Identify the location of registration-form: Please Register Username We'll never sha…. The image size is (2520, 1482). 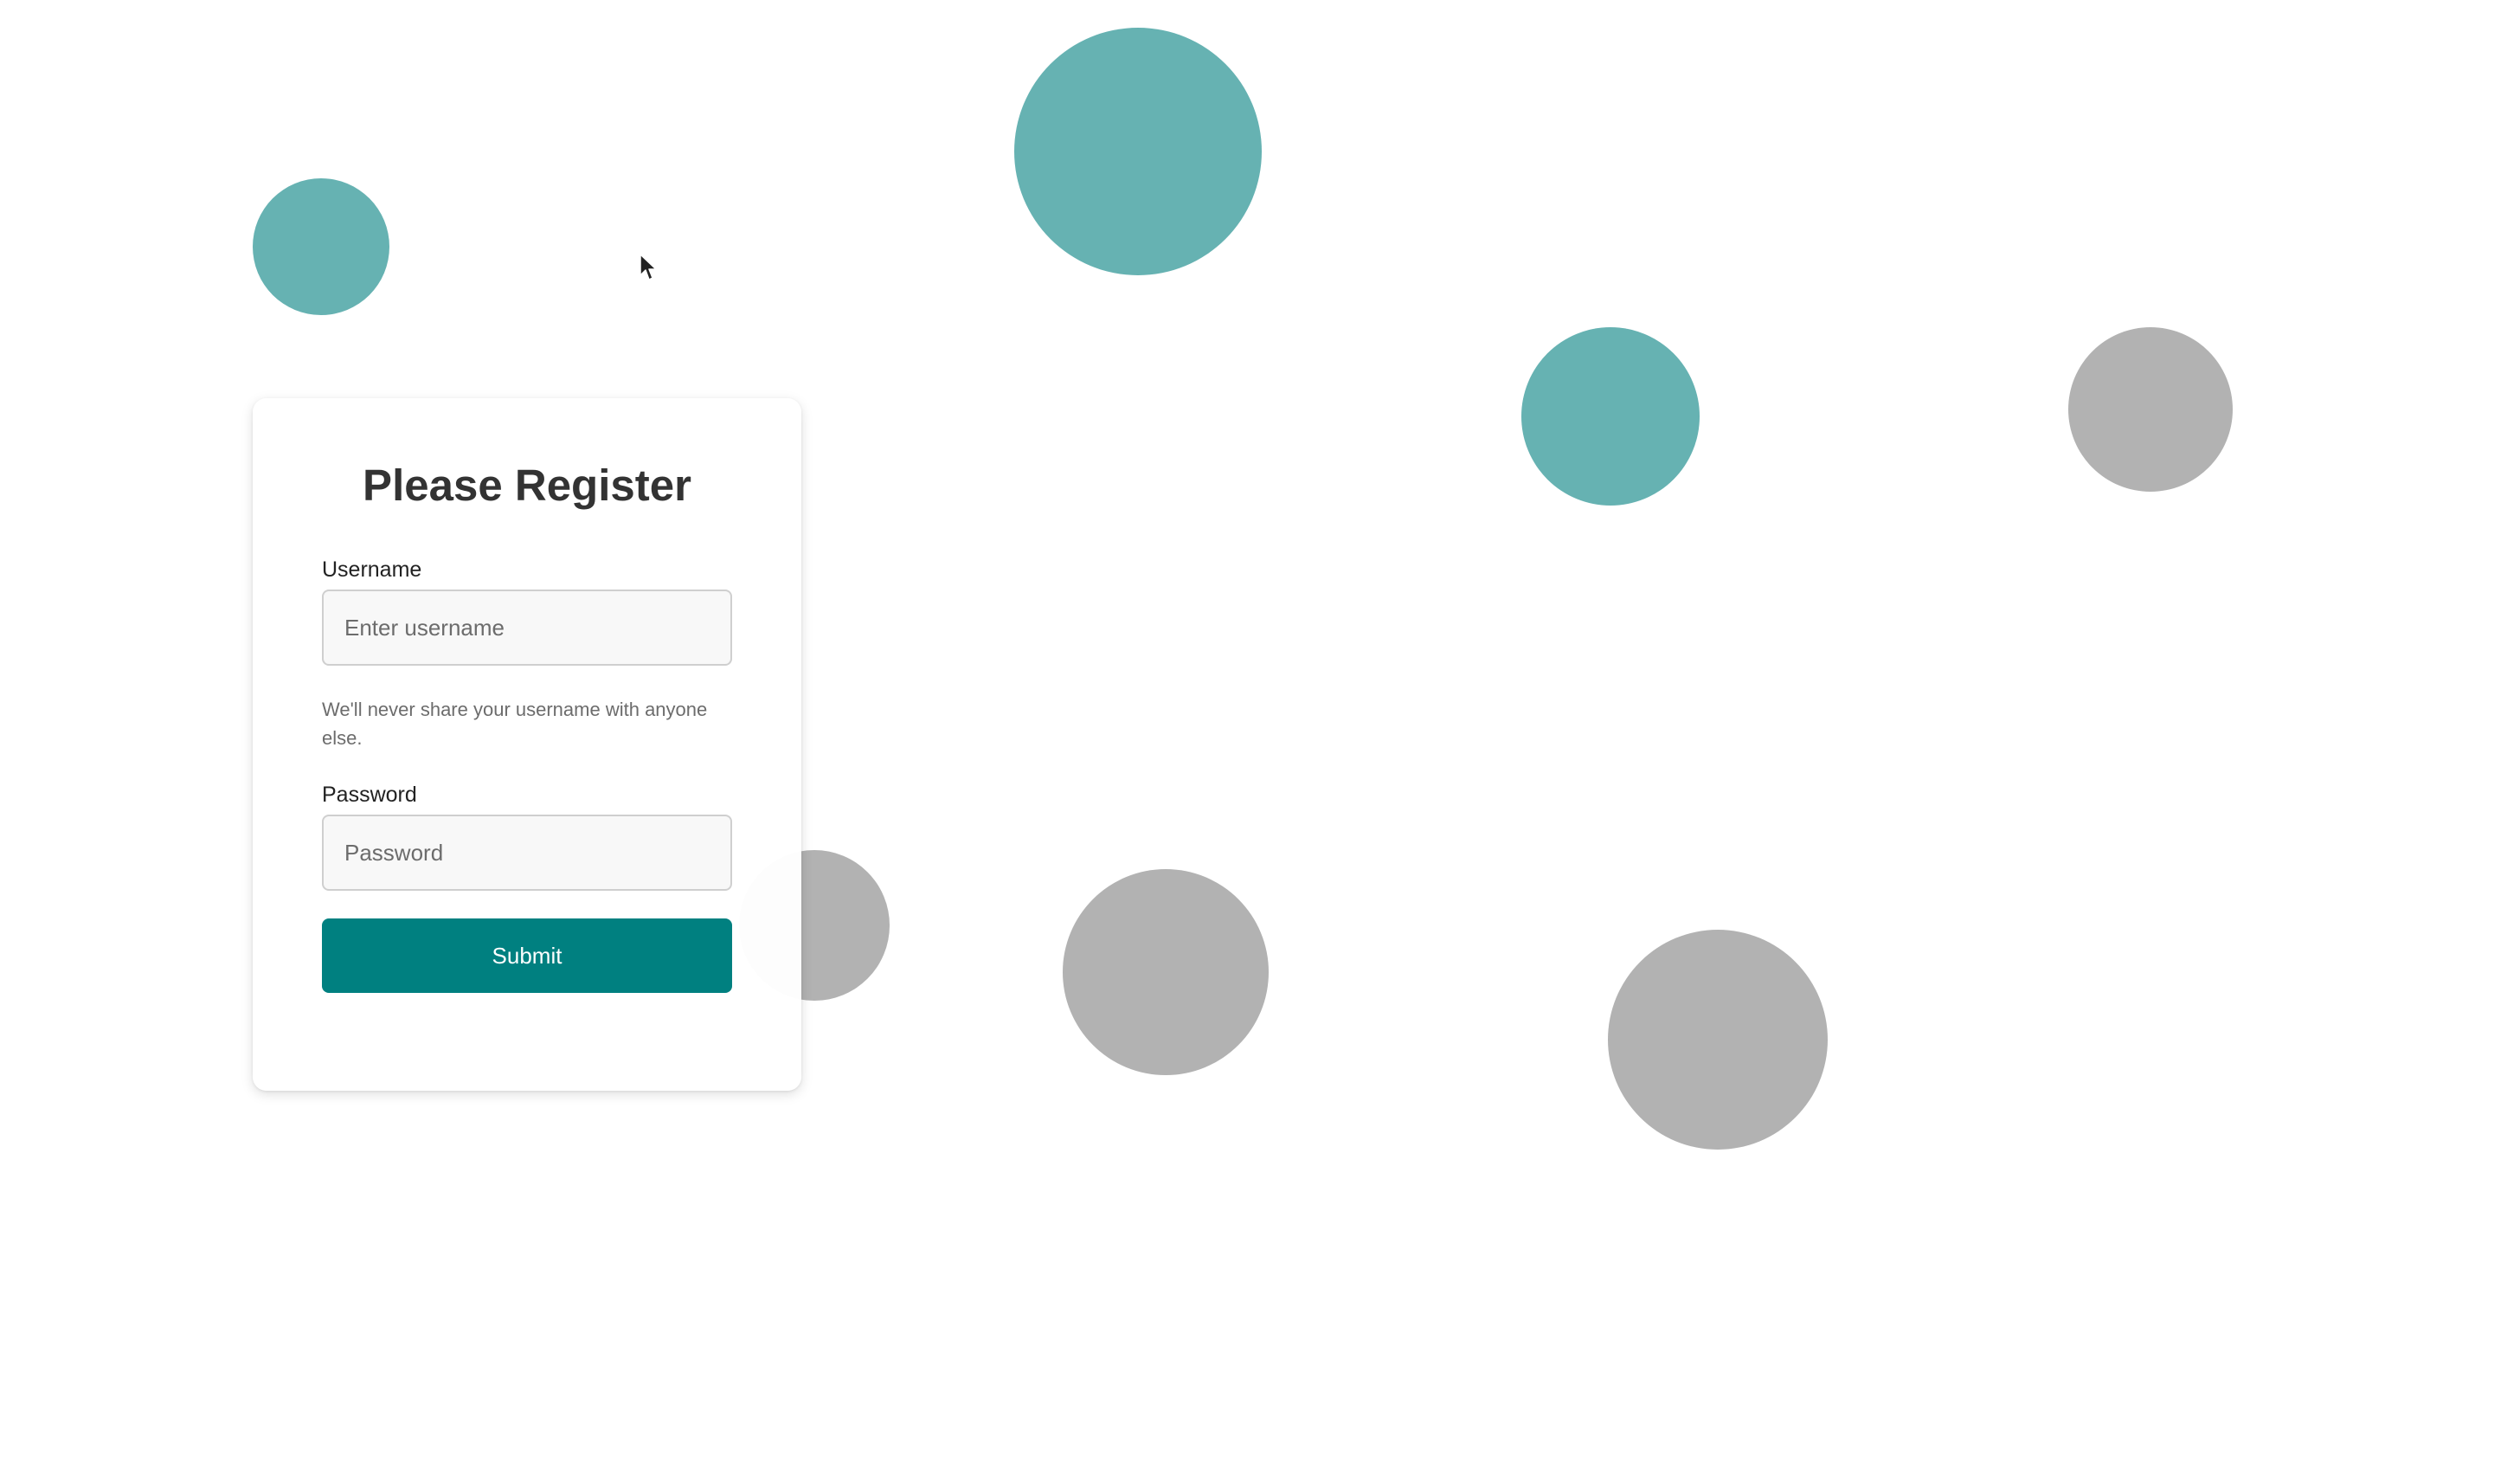
(527, 744).